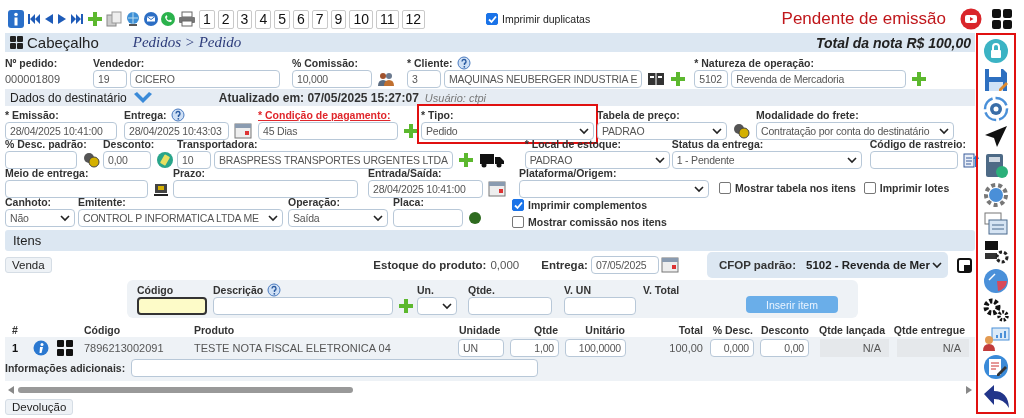  Describe the element at coordinates (874, 265) in the screenshot. I see `cfop-select: 5102 - Revenda de Mer` at that location.